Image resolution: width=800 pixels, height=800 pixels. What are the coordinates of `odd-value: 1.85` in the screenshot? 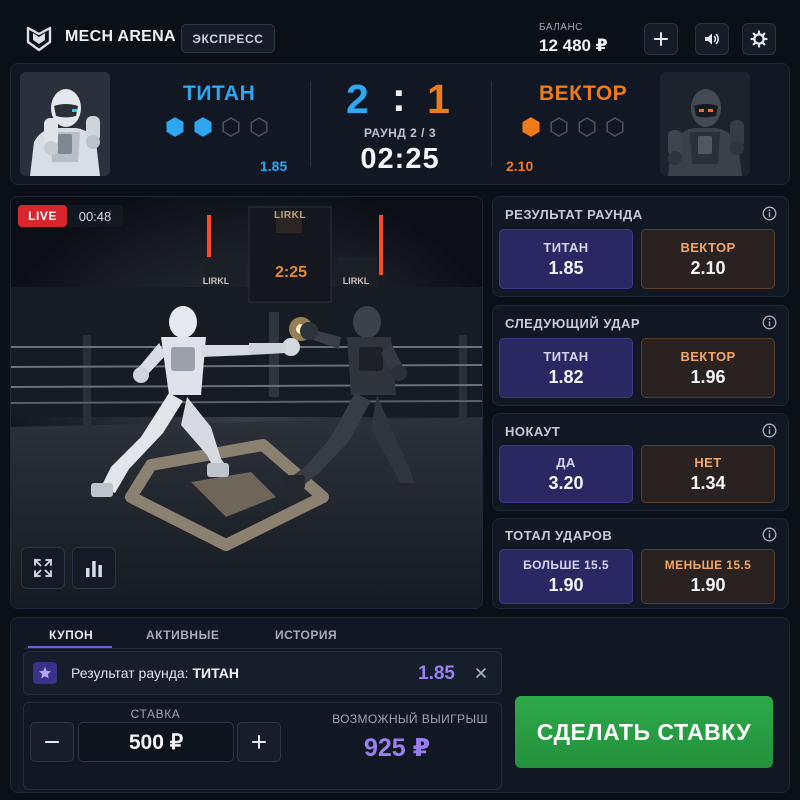 It's located at (566, 267).